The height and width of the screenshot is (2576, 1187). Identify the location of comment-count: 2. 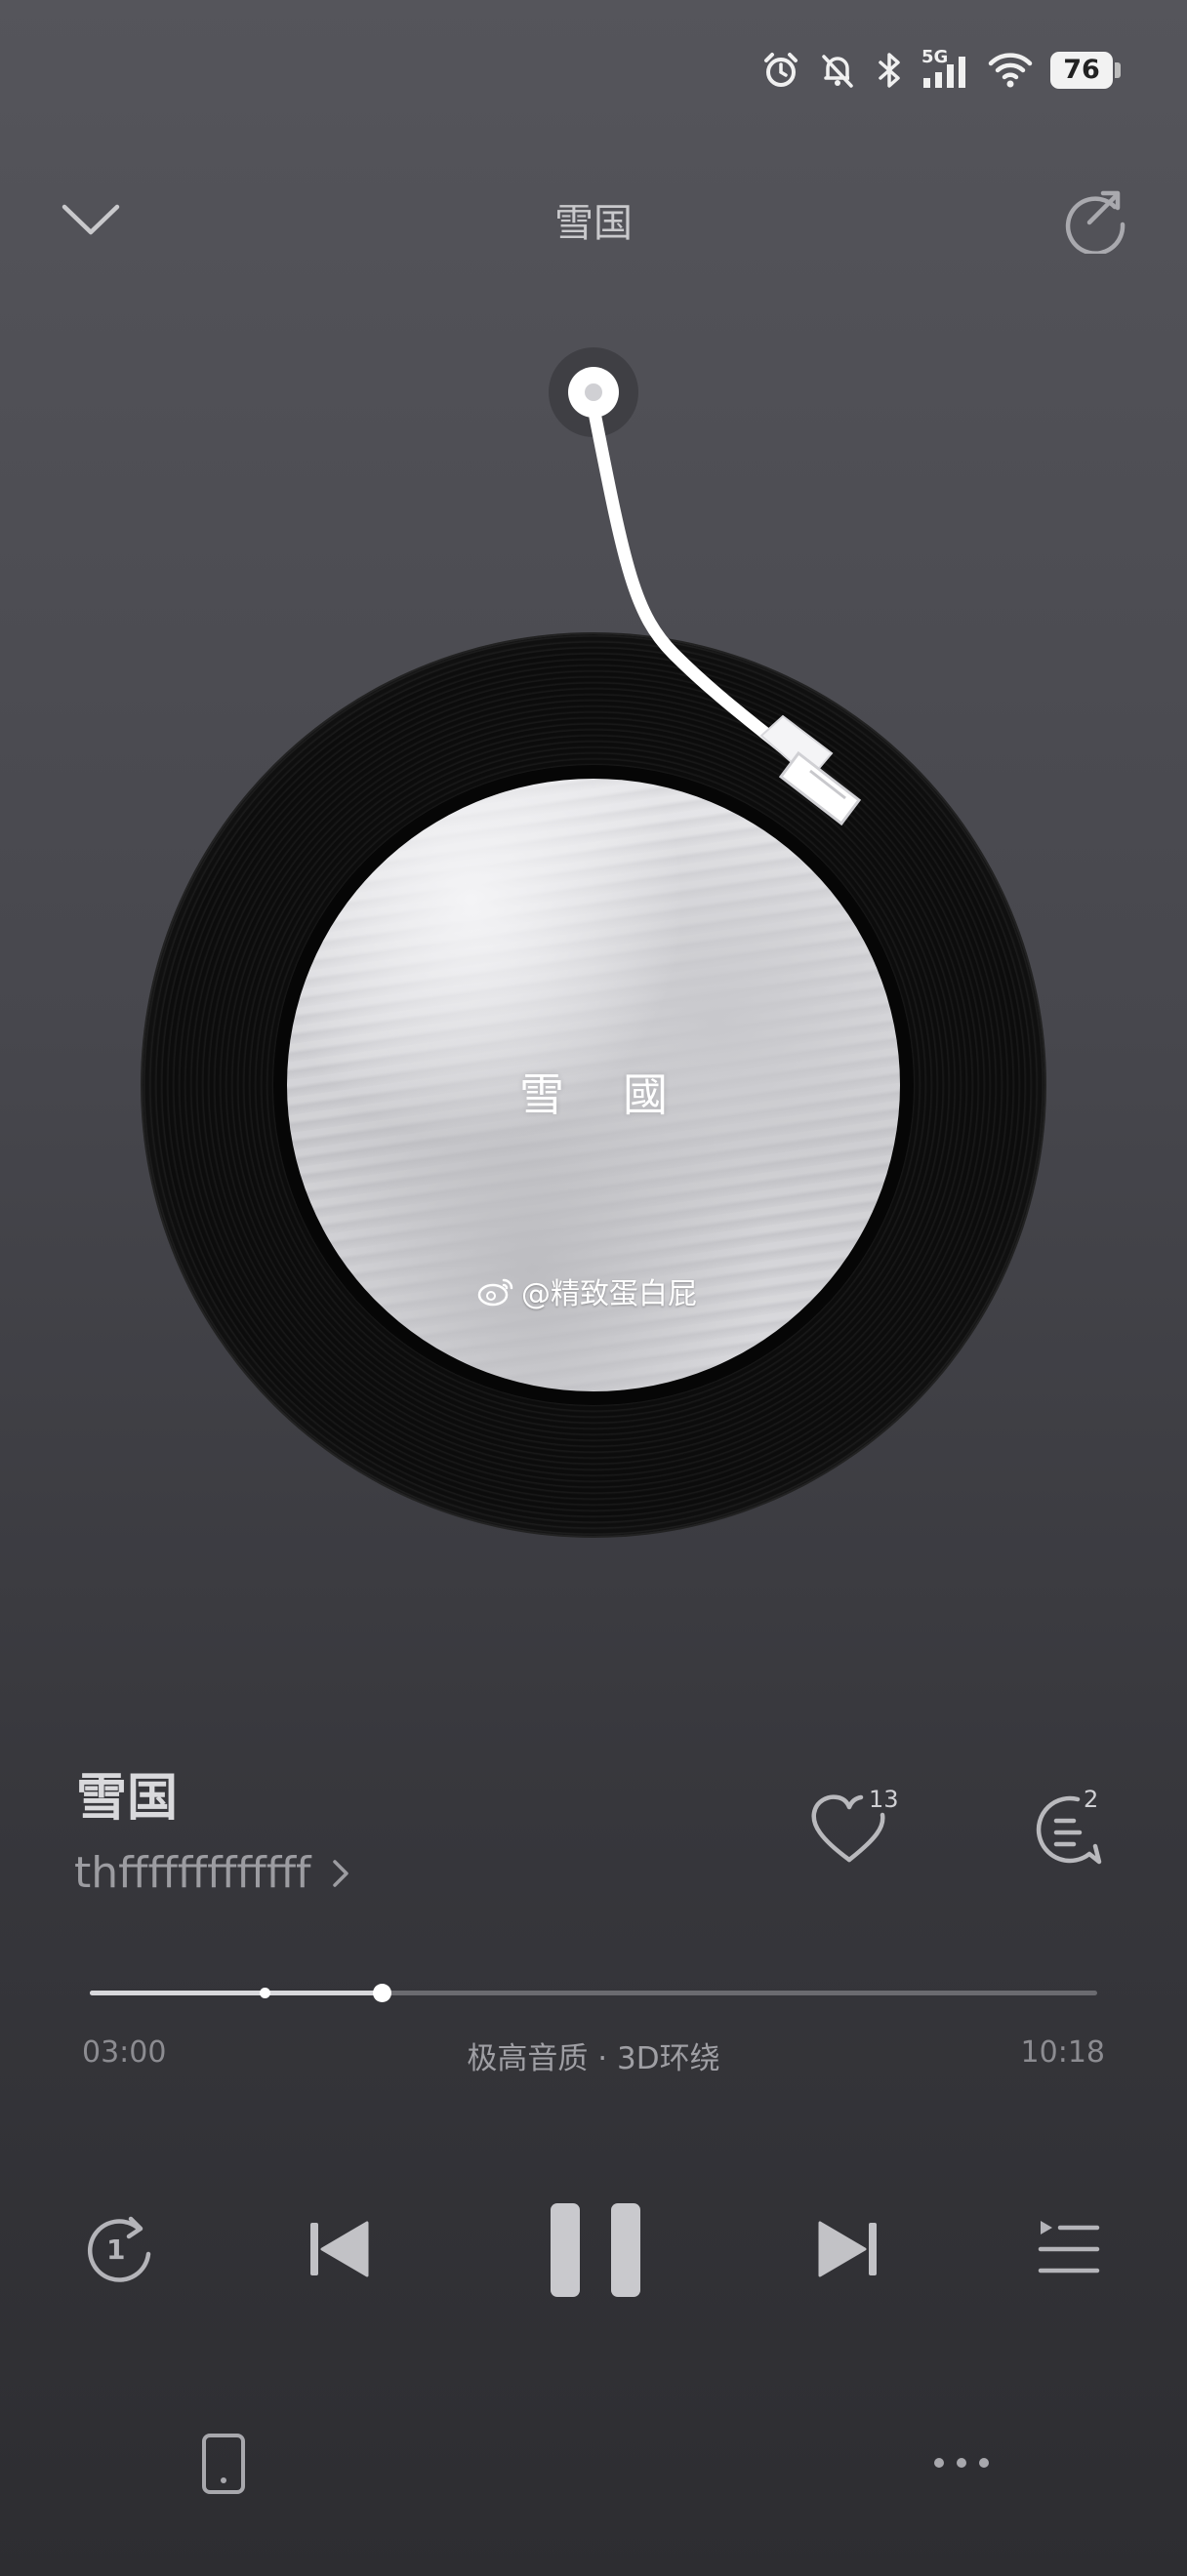
(1091, 1799).